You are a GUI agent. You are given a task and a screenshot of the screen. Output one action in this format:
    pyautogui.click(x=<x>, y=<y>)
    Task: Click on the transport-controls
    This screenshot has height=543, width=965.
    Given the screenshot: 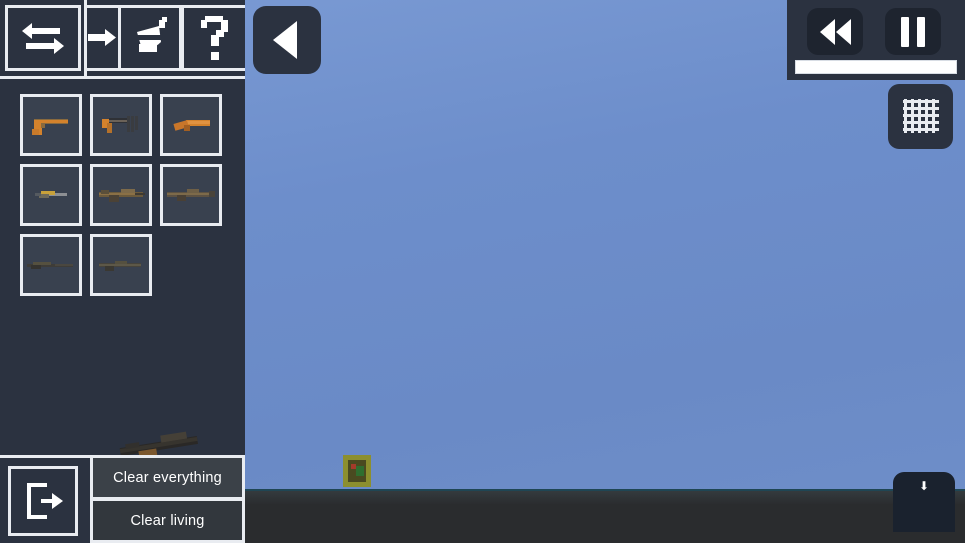 What is the action you would take?
    pyautogui.click(x=876, y=40)
    